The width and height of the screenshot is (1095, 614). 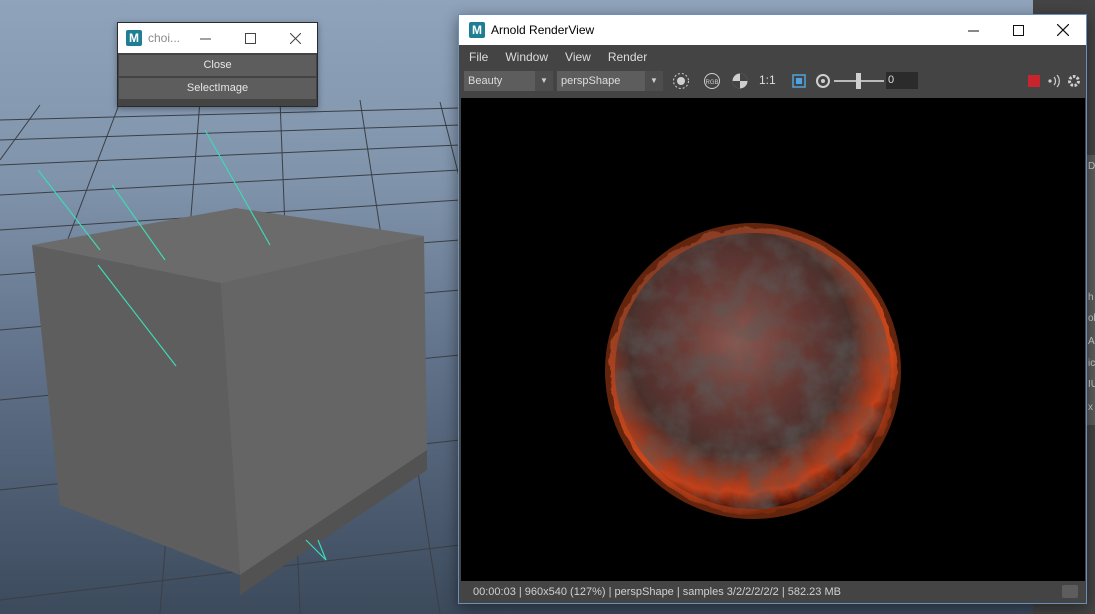 I want to click on svg-text: RGB, so click(x=711, y=83).